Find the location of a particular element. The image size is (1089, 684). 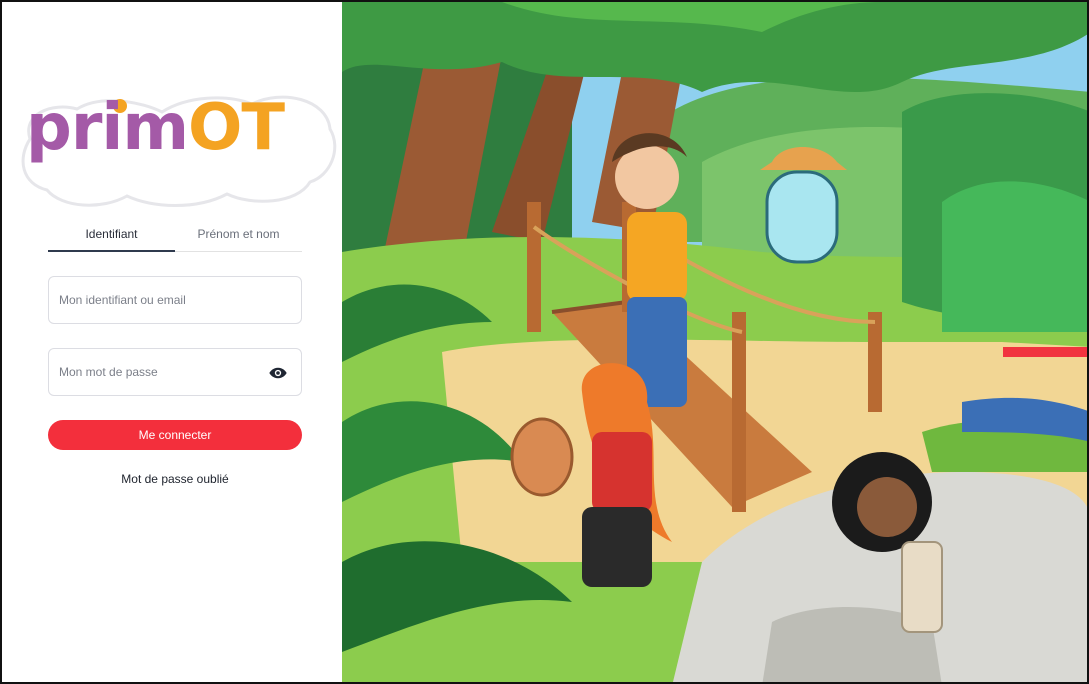

tab-identifiant: Identifiant is located at coordinates (111, 236).